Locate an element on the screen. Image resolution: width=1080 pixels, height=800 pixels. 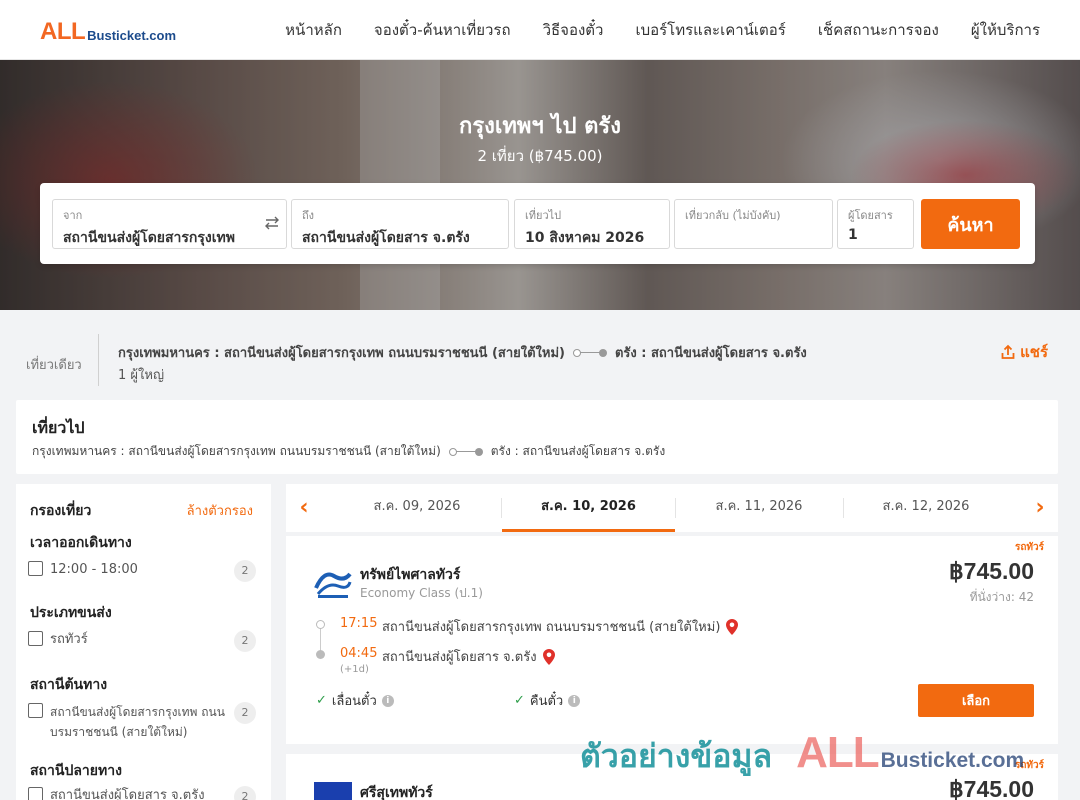
filter-option-time: 12:00 - 18:00 2 is located at coordinates (142, 571).